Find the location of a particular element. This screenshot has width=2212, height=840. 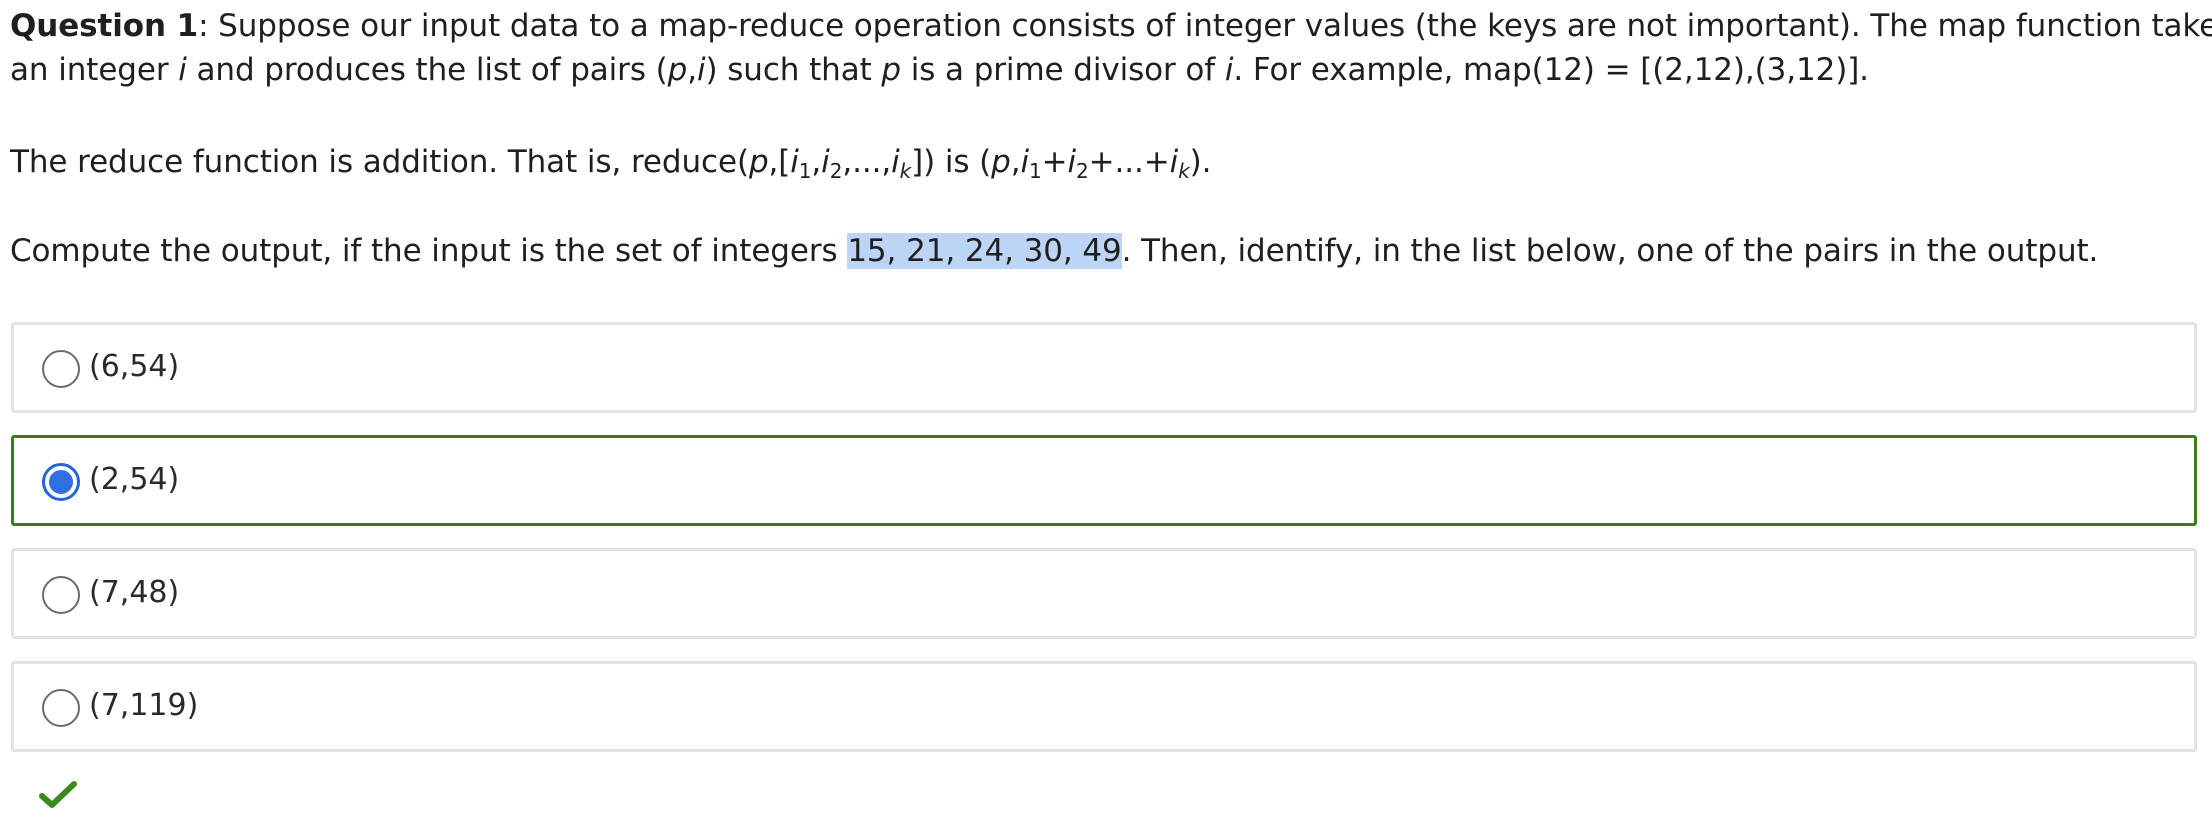

question-label: Question 1 is located at coordinates (104, 26).